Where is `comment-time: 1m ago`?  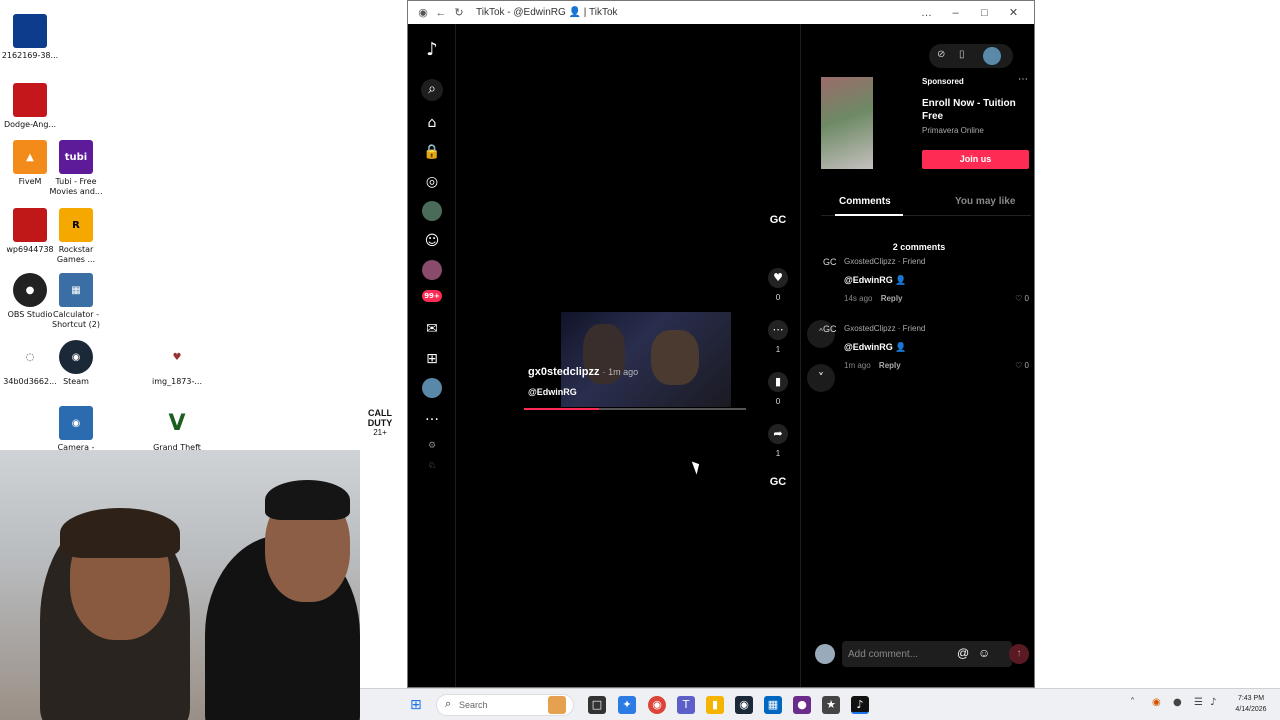
comment-time: 1m ago is located at coordinates (857, 365).